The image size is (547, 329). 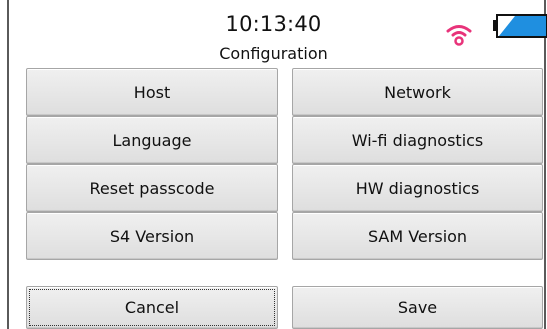 I want to click on page-title: Configuration, so click(x=273, y=53).